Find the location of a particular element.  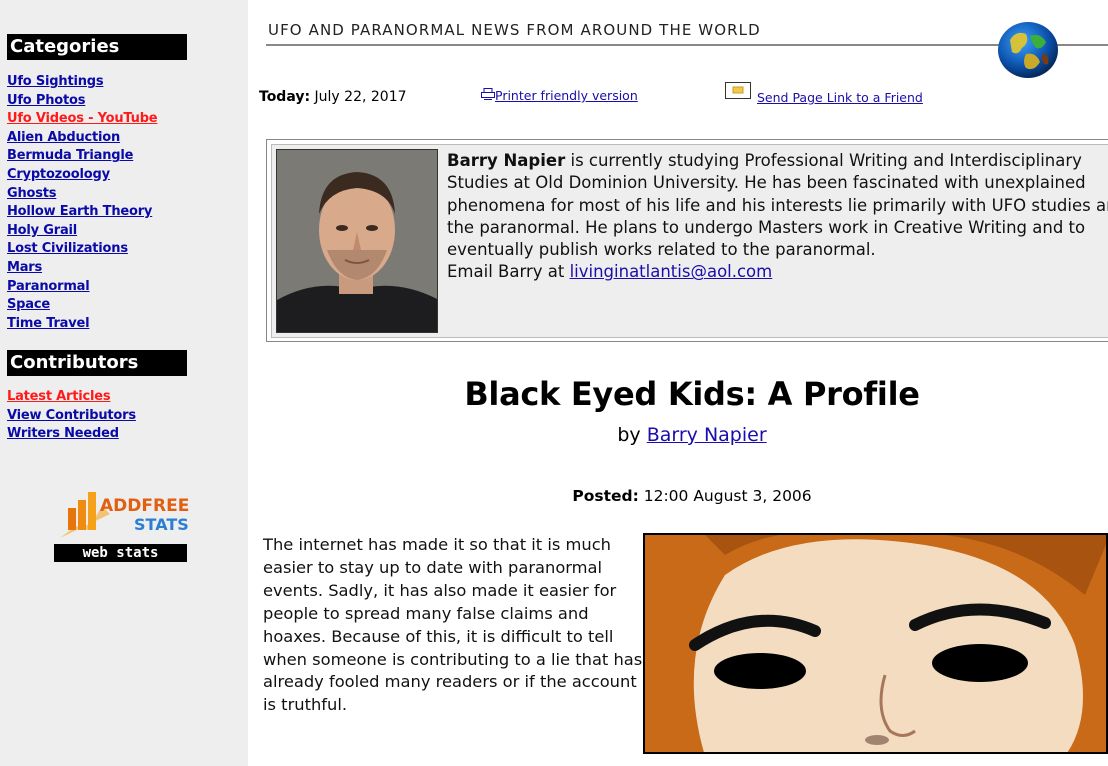

category-item: Ufo Videos - YouTube is located at coordinates (82, 117).